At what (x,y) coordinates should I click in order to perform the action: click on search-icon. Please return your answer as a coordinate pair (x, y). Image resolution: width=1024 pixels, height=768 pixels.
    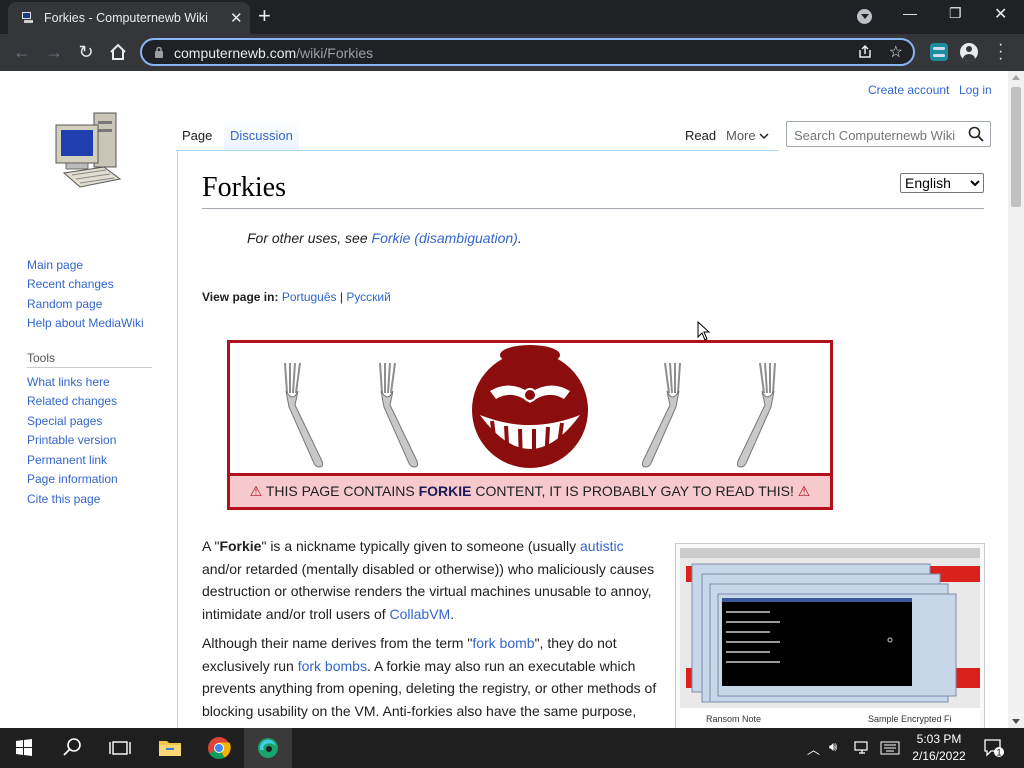
    Looking at the image, I should click on (976, 134).